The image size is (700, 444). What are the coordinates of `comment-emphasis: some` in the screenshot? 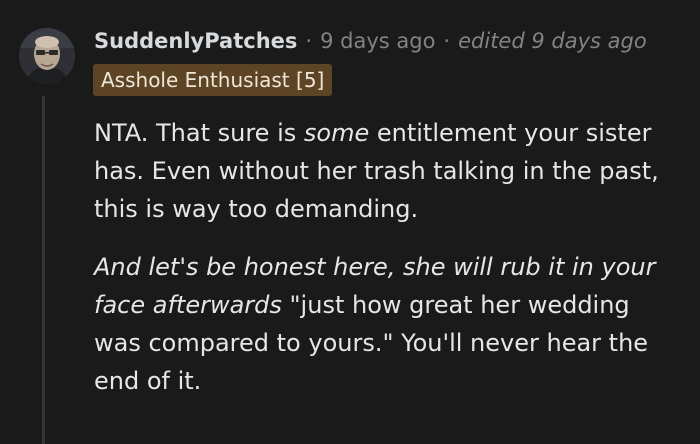 It's located at (336, 133).